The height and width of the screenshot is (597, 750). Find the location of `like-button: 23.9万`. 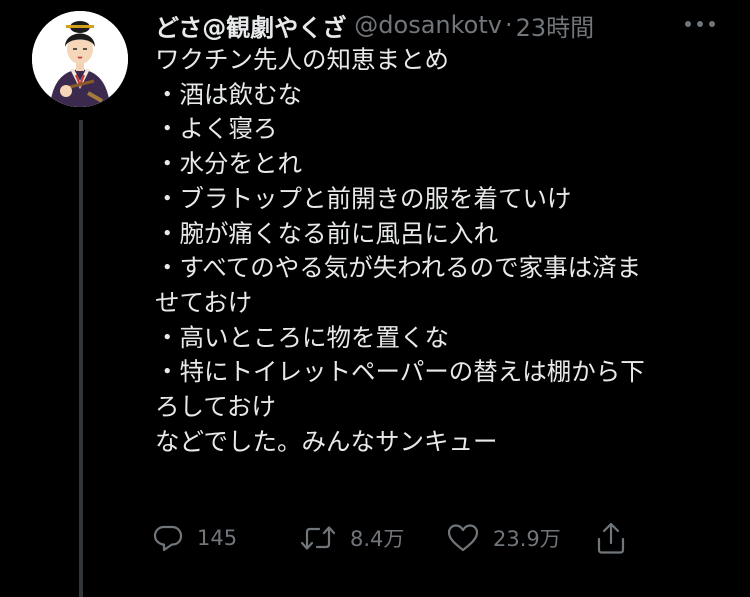

like-button: 23.9万 is located at coordinates (504, 538).